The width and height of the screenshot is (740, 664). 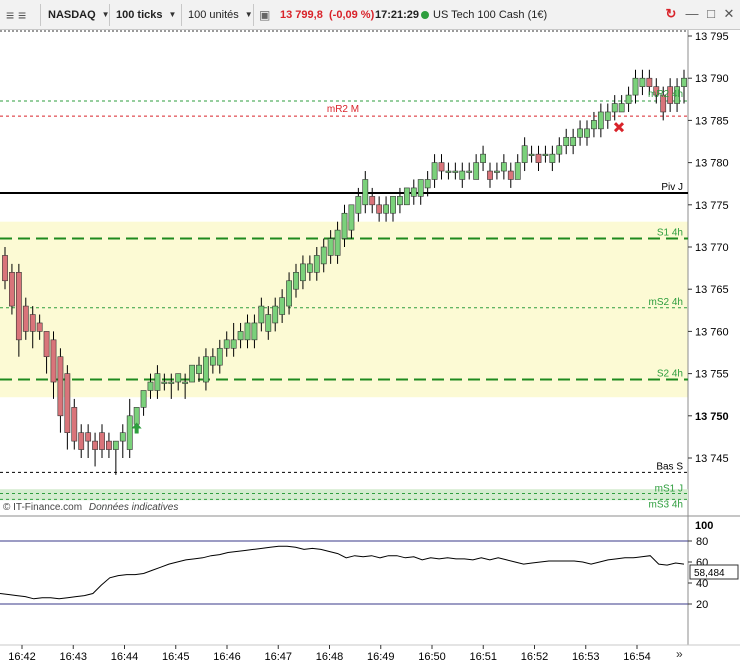 I want to click on menu-icon: ≡ ≡, so click(x=16, y=15).